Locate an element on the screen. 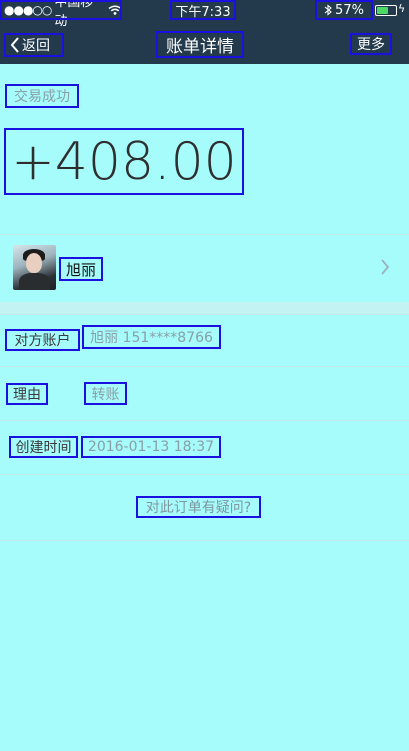 The width and height of the screenshot is (409, 751). transaction-amount: +408.00 is located at coordinates (124, 161).